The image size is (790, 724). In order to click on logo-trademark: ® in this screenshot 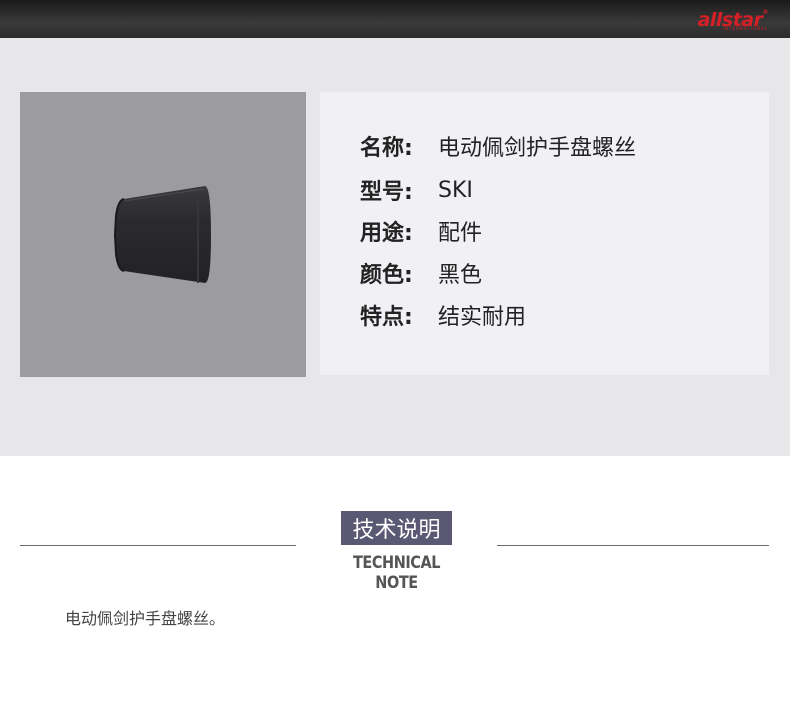, I will do `click(765, 12)`.